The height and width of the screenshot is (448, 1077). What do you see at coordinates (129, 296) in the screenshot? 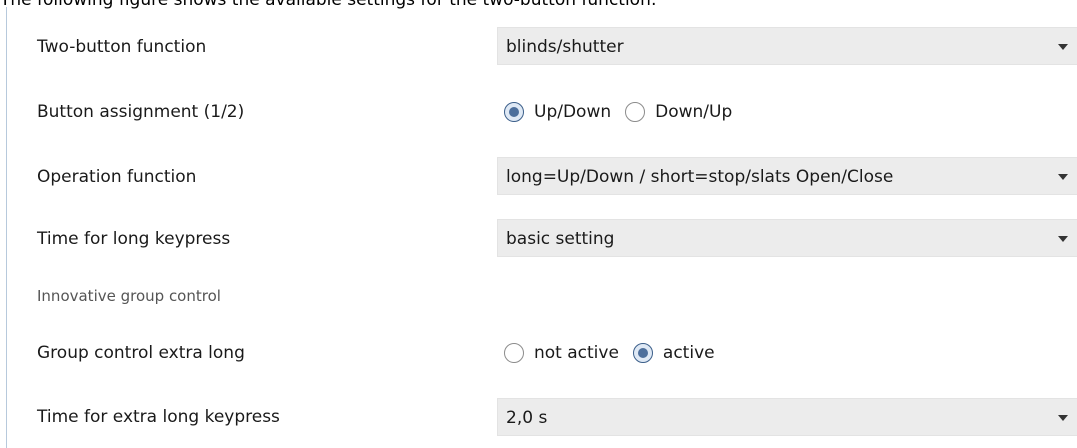
I see `section-title-group-control: Innovative group control` at bounding box center [129, 296].